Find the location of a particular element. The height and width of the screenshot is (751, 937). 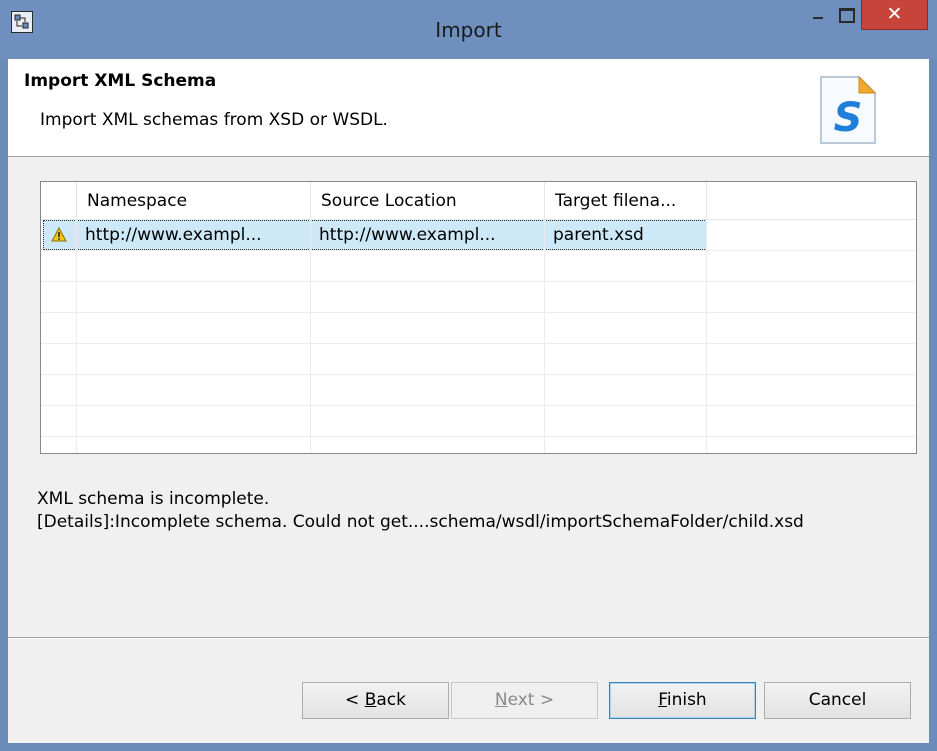

cancel-button: Cancel is located at coordinates (837, 700).